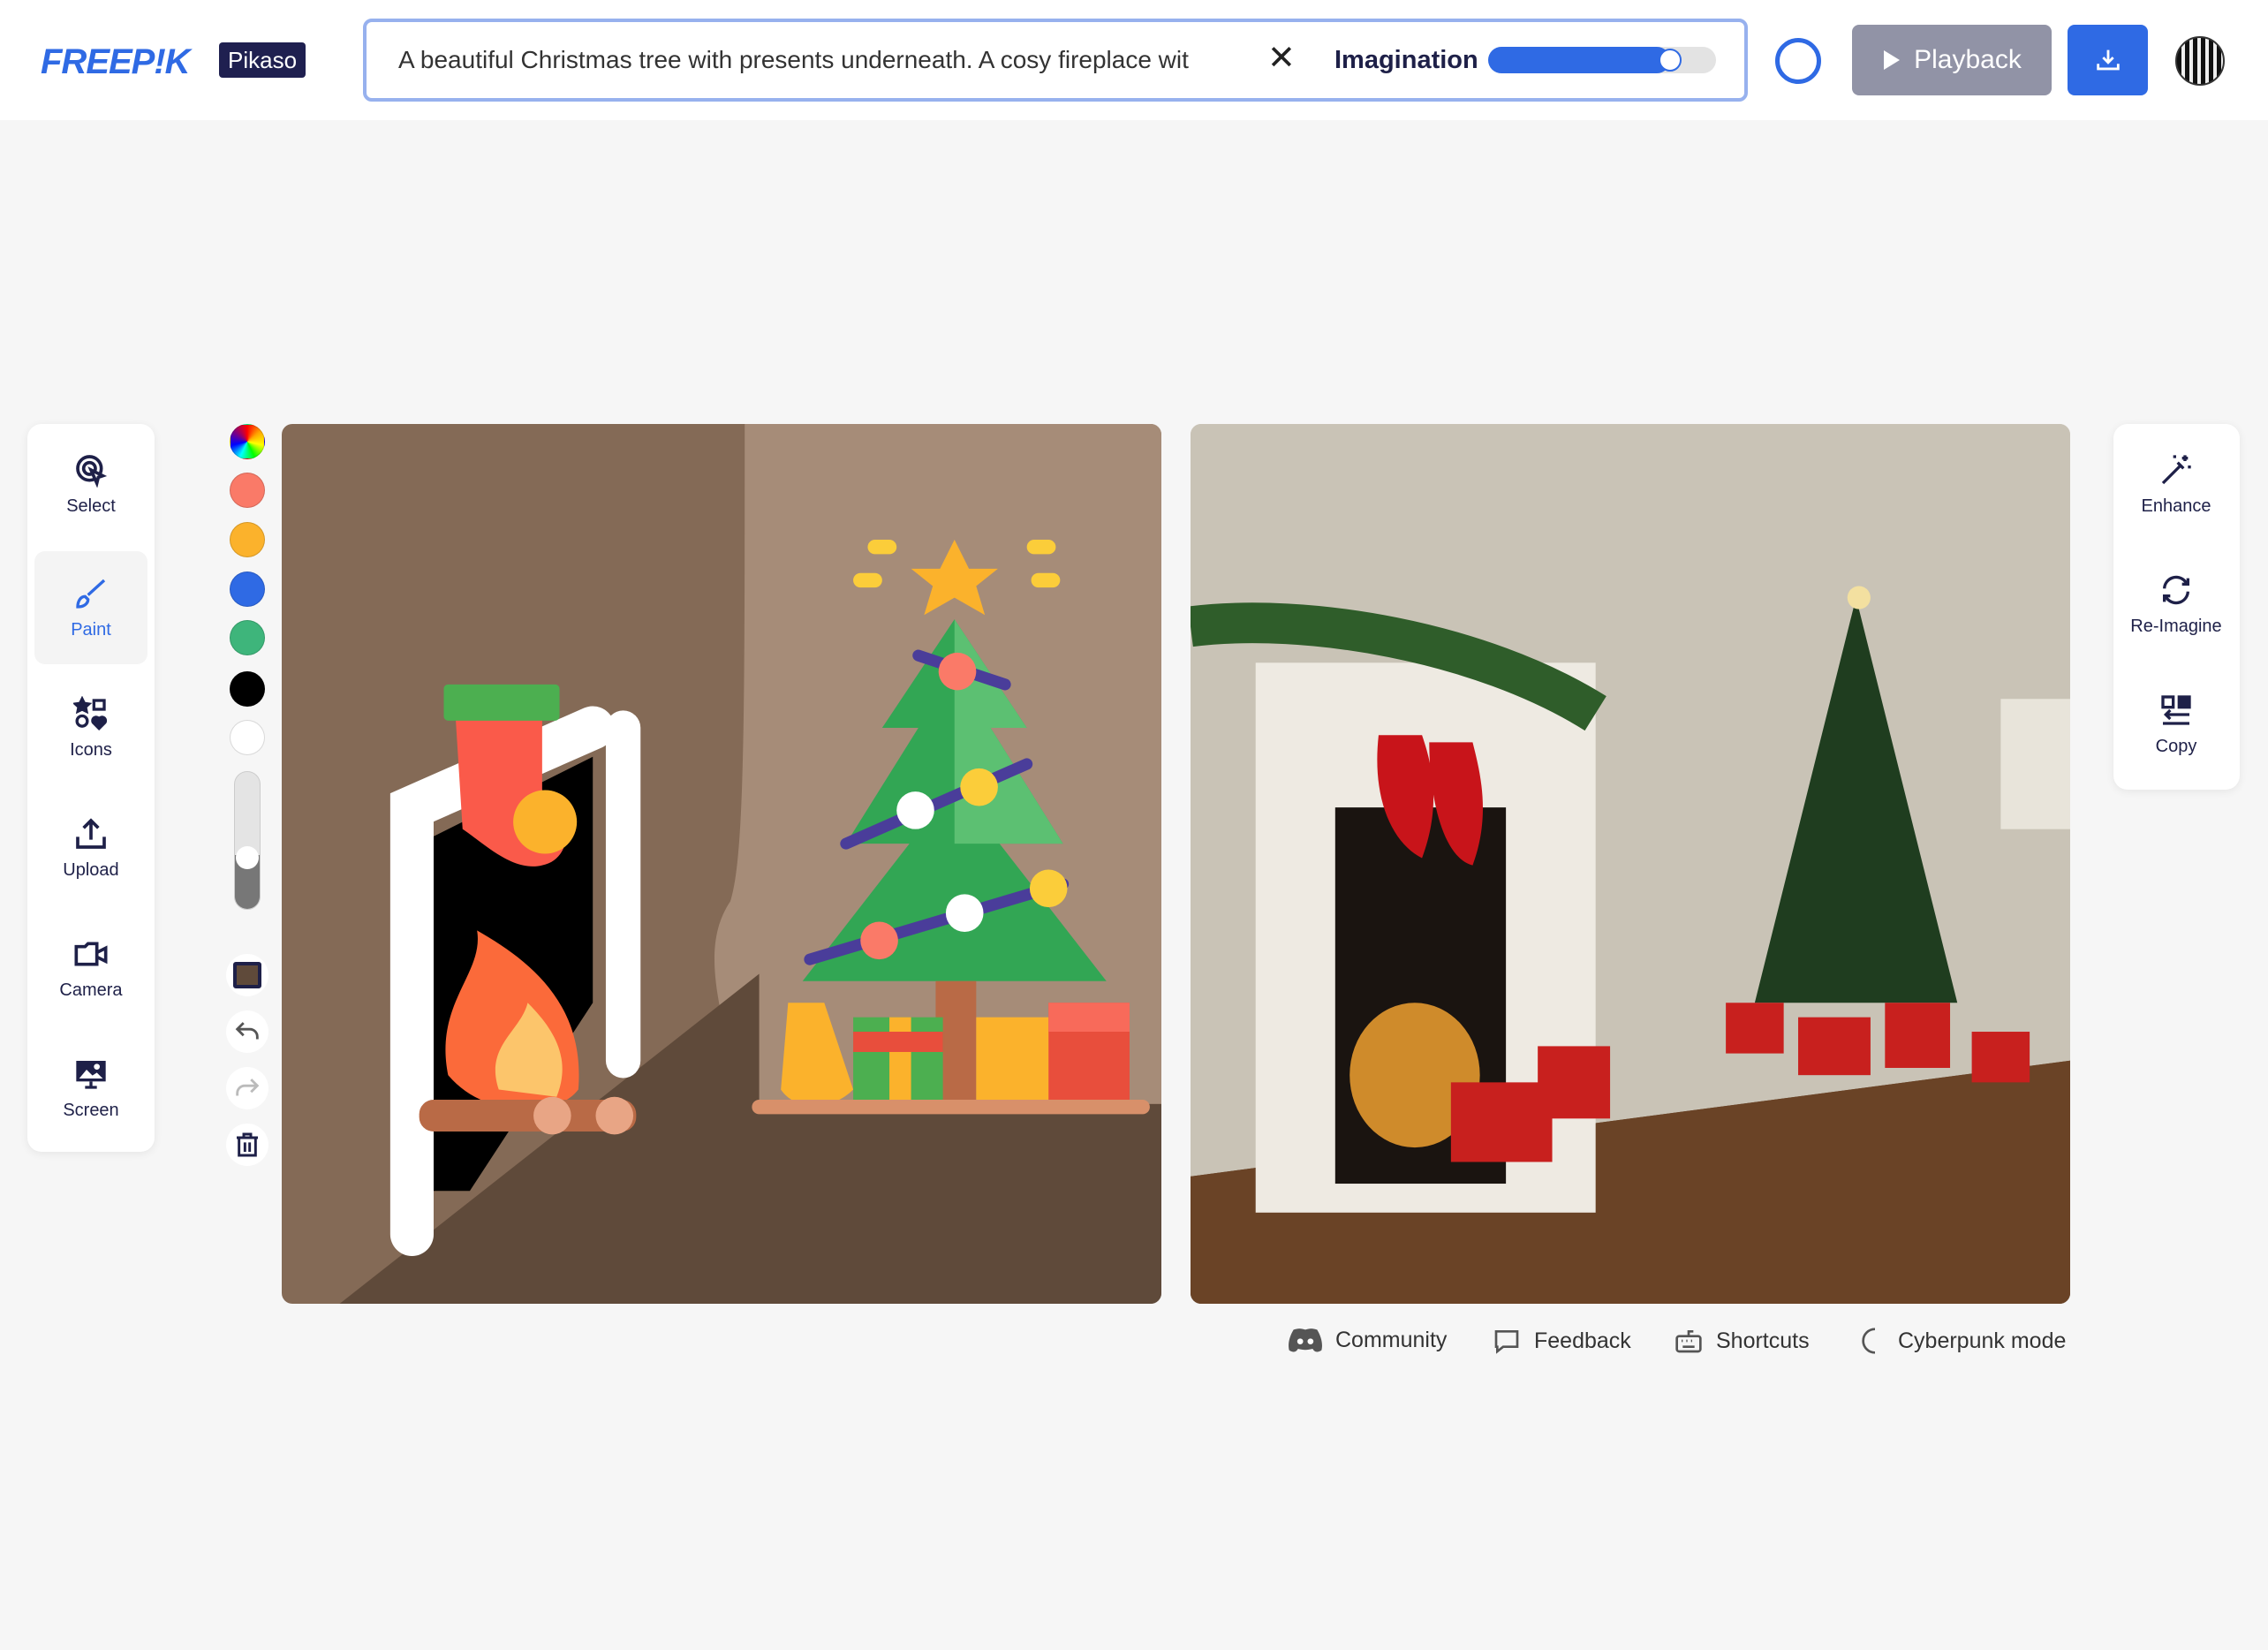 Image resolution: width=2268 pixels, height=1650 pixels. I want to click on download-button, so click(2108, 60).